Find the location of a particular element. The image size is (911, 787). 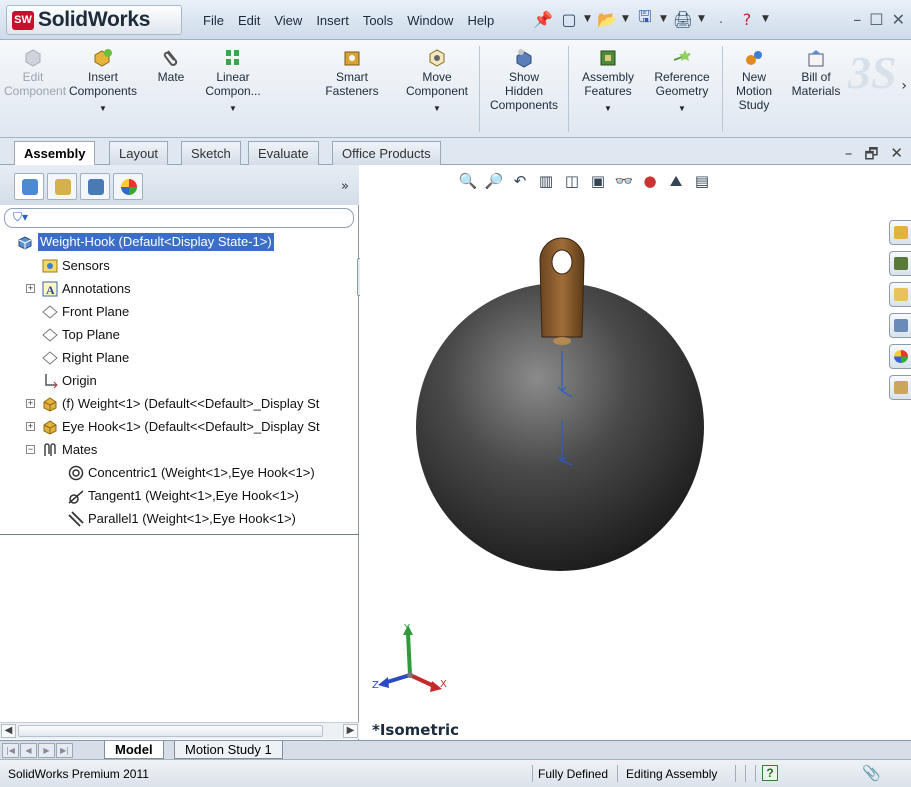

menu-insert: Insert is located at coordinates (332, 20).